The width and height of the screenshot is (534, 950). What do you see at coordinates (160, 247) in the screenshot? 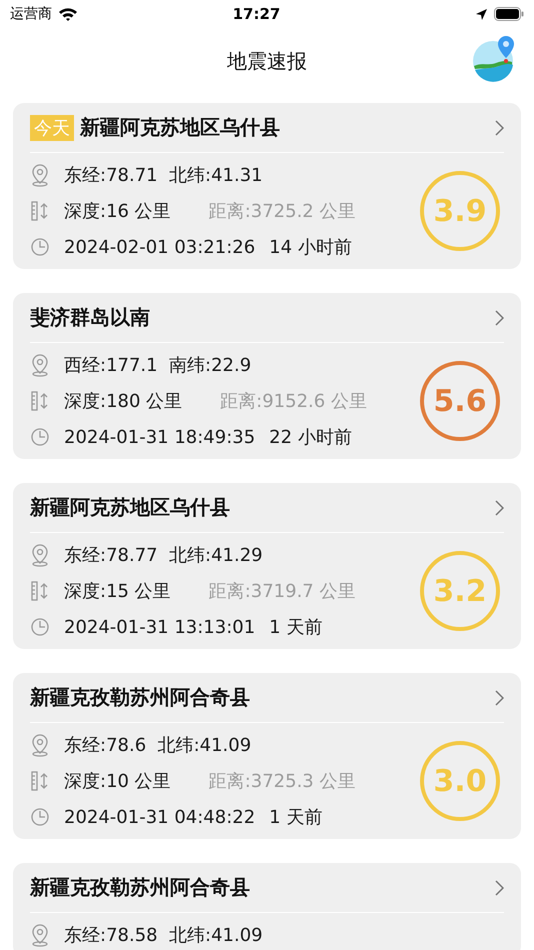
I see `quake-time: 2024-02-01 03:21:26` at bounding box center [160, 247].